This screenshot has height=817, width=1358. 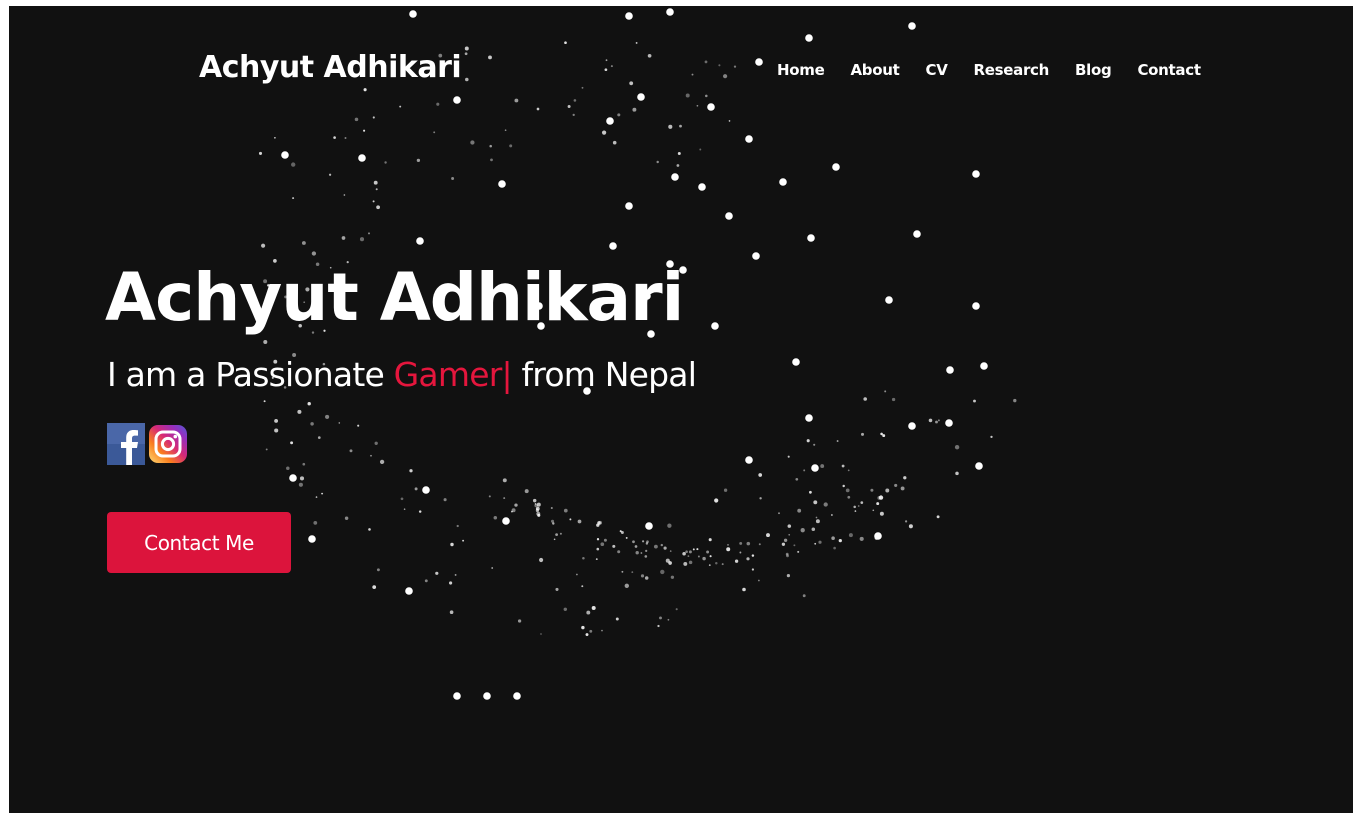 I want to click on nav-home: Home, so click(x=801, y=70).